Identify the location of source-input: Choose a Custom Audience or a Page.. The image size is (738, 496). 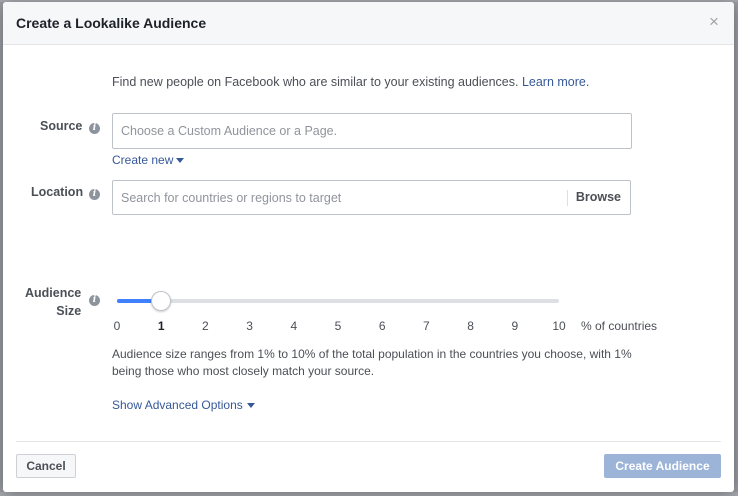
(372, 131).